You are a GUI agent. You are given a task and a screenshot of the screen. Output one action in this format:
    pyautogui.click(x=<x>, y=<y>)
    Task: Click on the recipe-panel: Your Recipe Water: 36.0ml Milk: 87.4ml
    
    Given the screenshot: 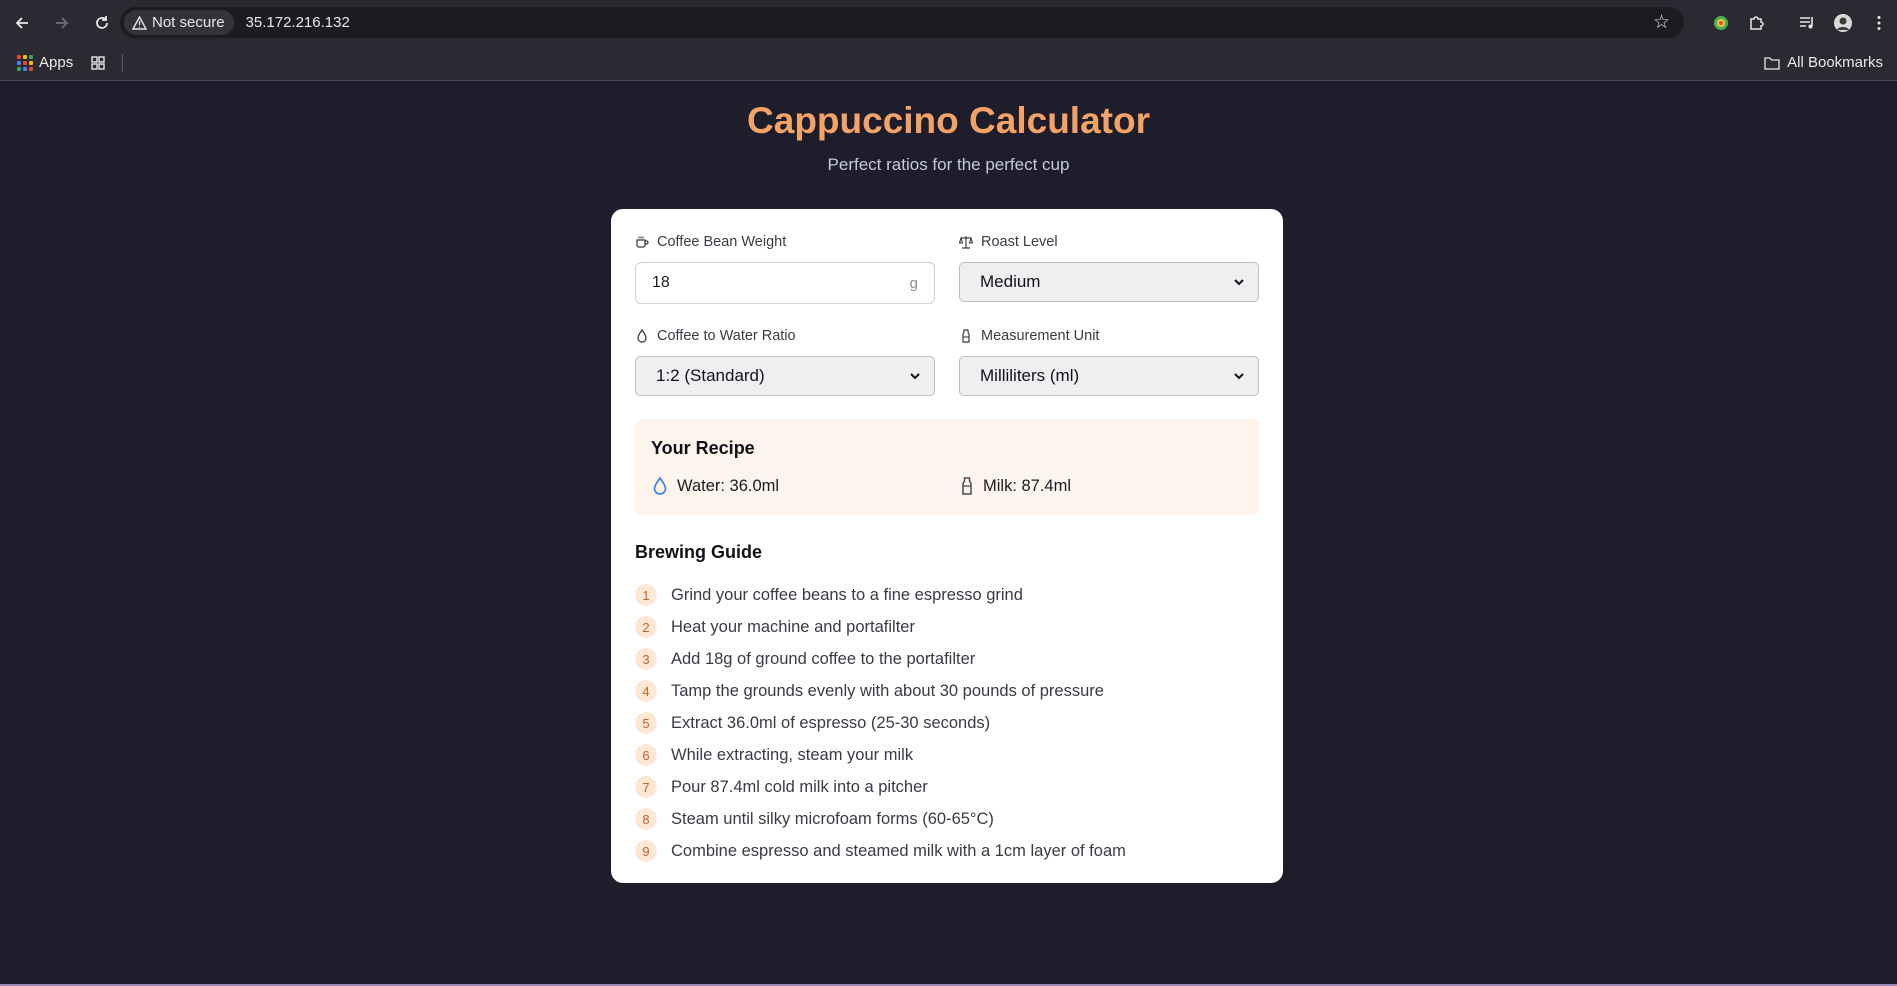 What is the action you would take?
    pyautogui.click(x=947, y=467)
    